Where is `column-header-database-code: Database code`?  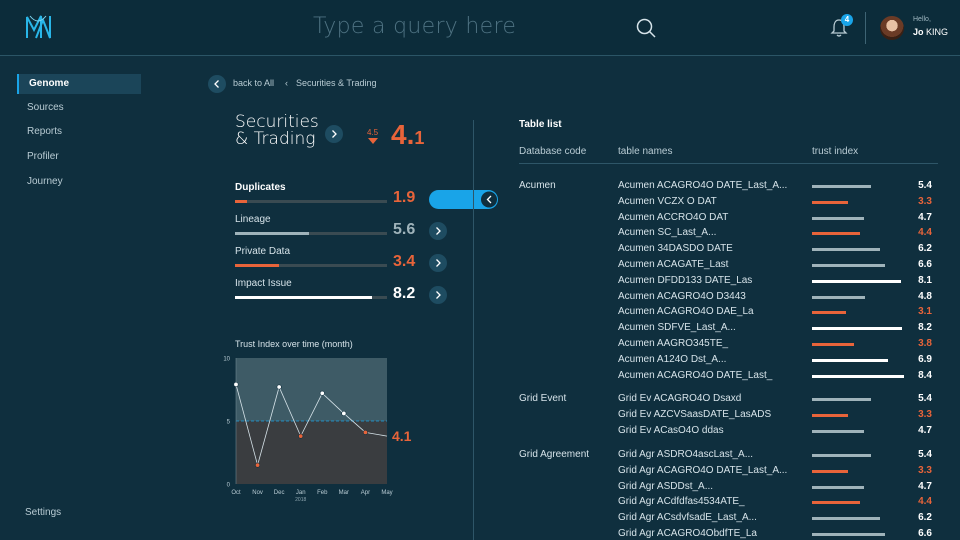
column-header-database-code: Database code is located at coordinates (552, 151).